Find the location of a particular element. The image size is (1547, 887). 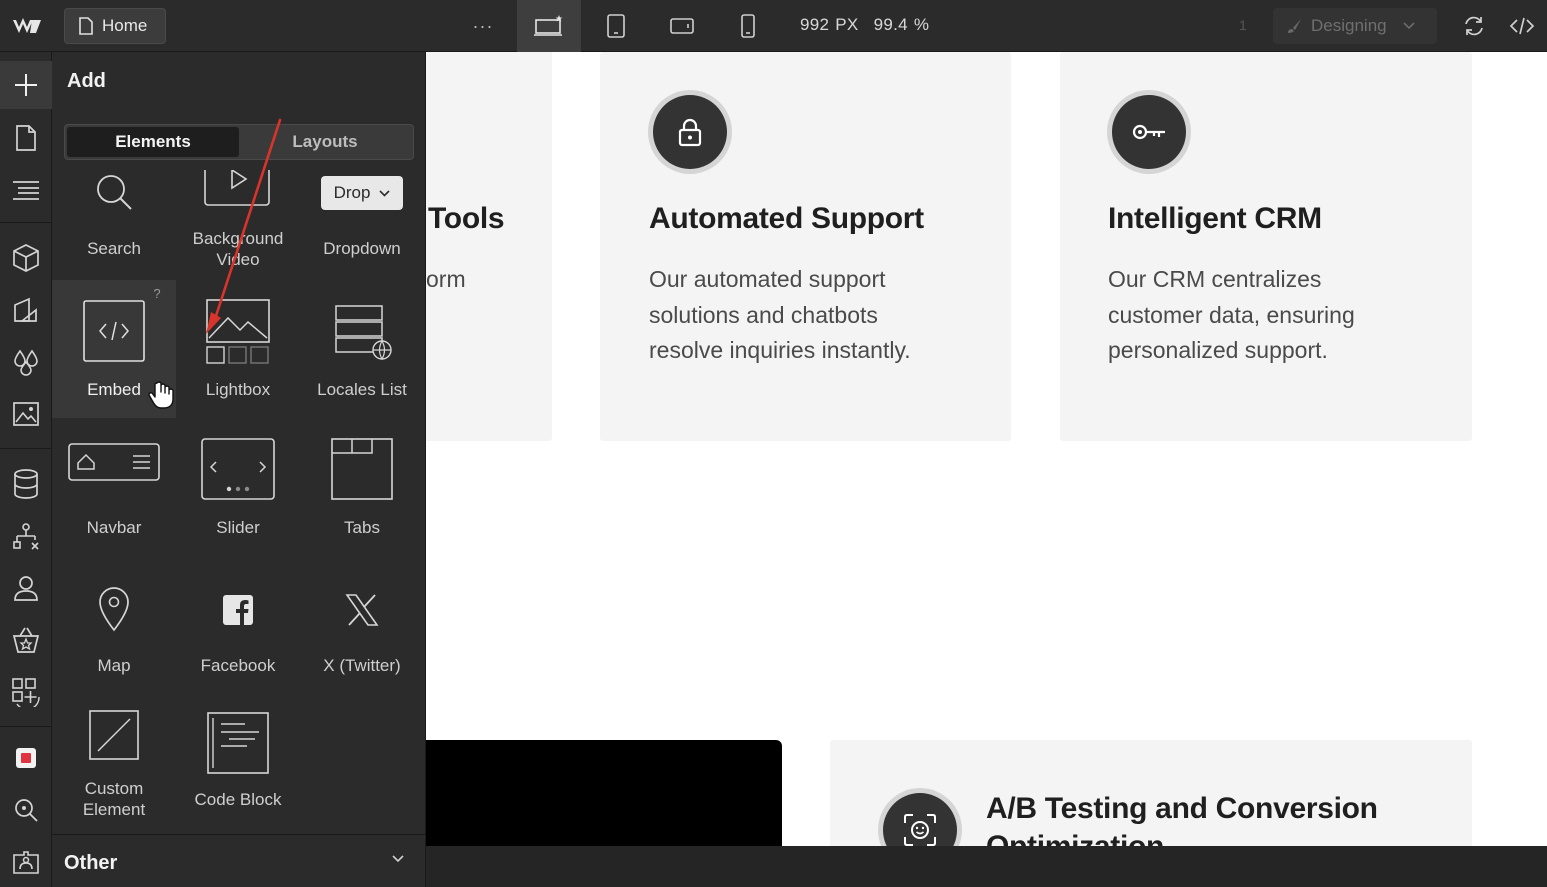

dropdown-chip-icon: Drop is located at coordinates (362, 193).